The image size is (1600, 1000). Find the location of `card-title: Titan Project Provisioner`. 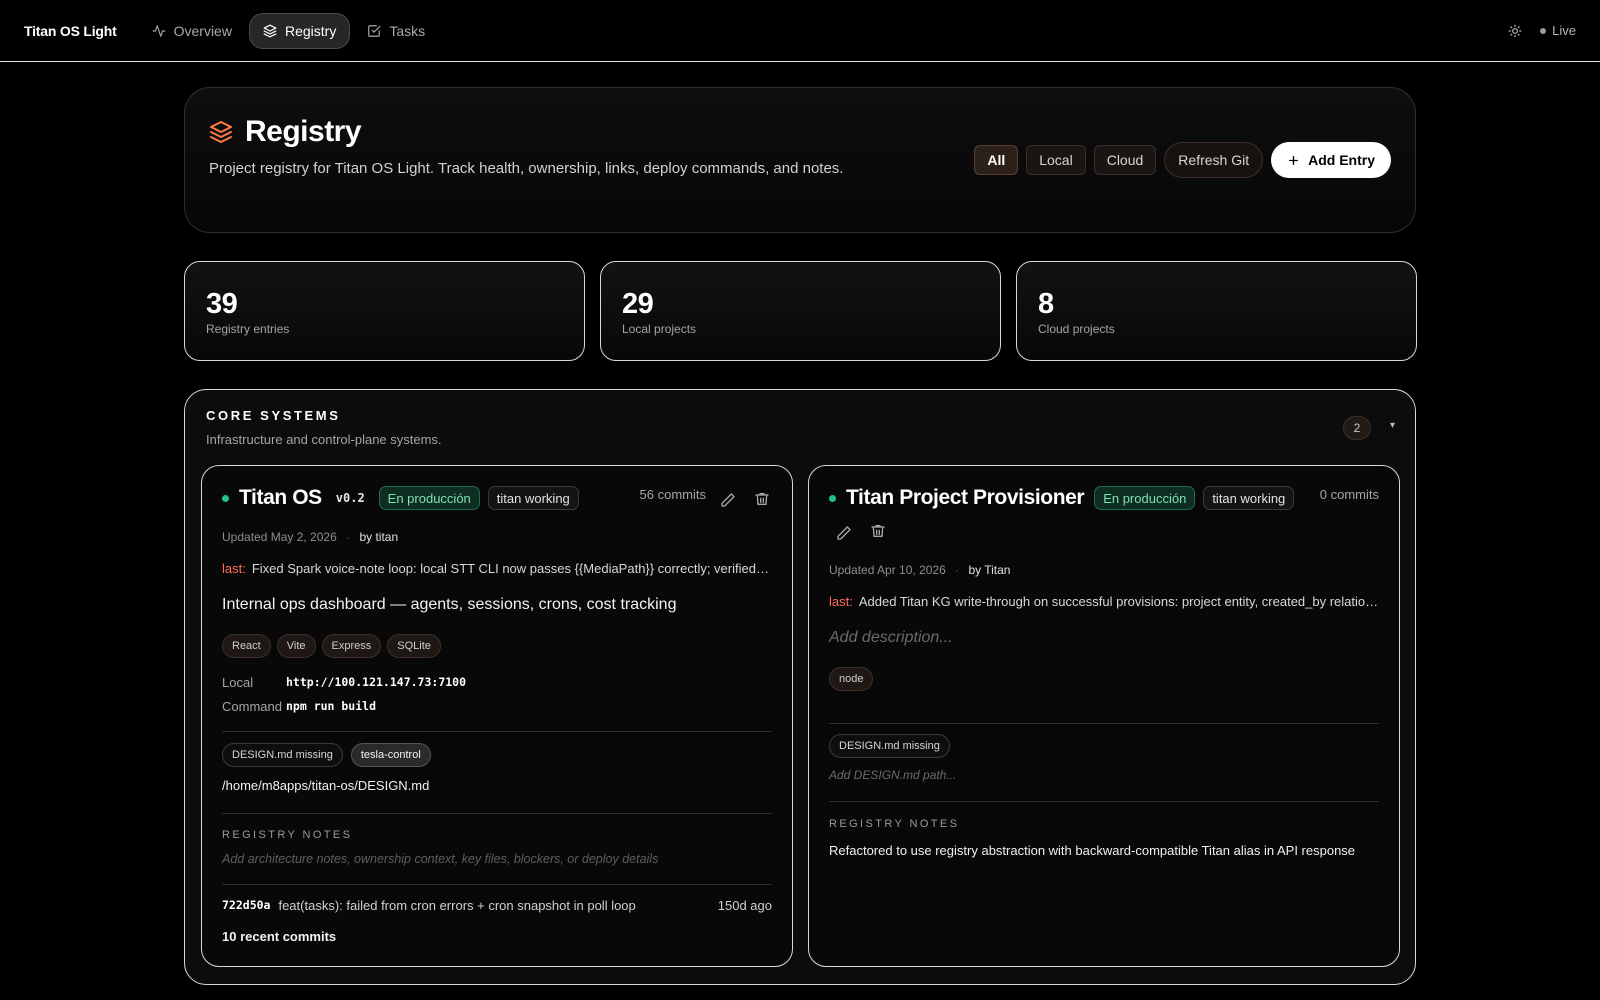

card-title: Titan Project Provisioner is located at coordinates (965, 497).